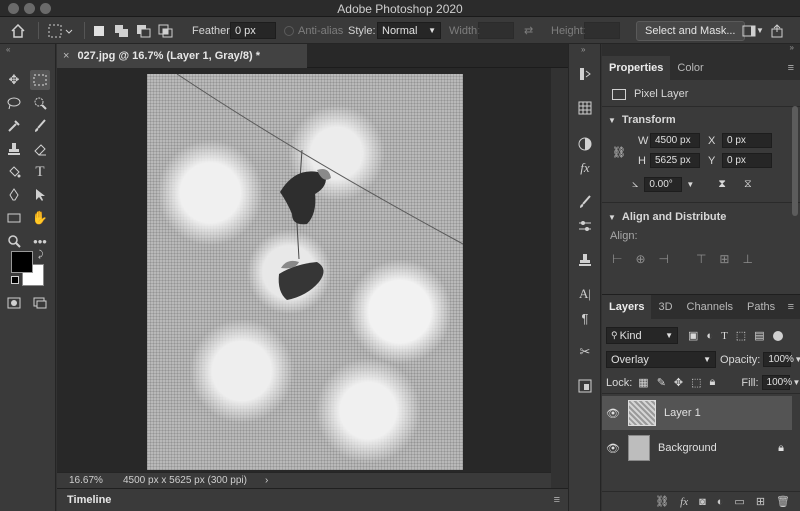 The image size is (800, 511). I want to click on opacity-dropdown-icon: ▼, so click(797, 359).